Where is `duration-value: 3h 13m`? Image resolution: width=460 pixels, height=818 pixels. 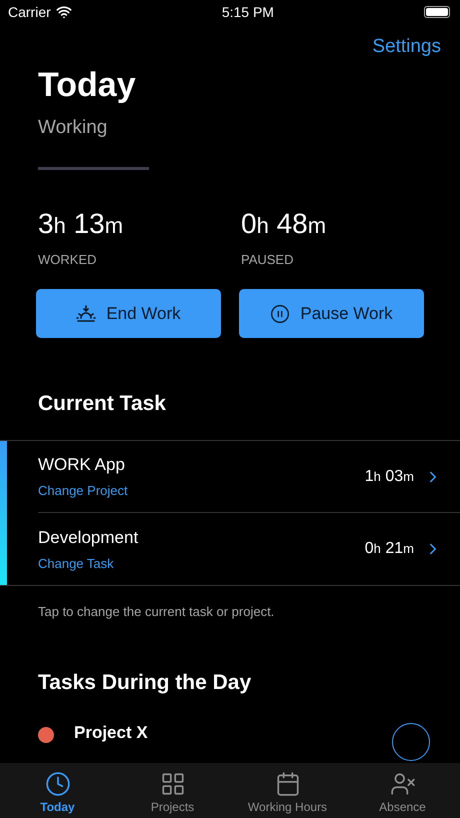
duration-value: 3h 13m is located at coordinates (81, 224).